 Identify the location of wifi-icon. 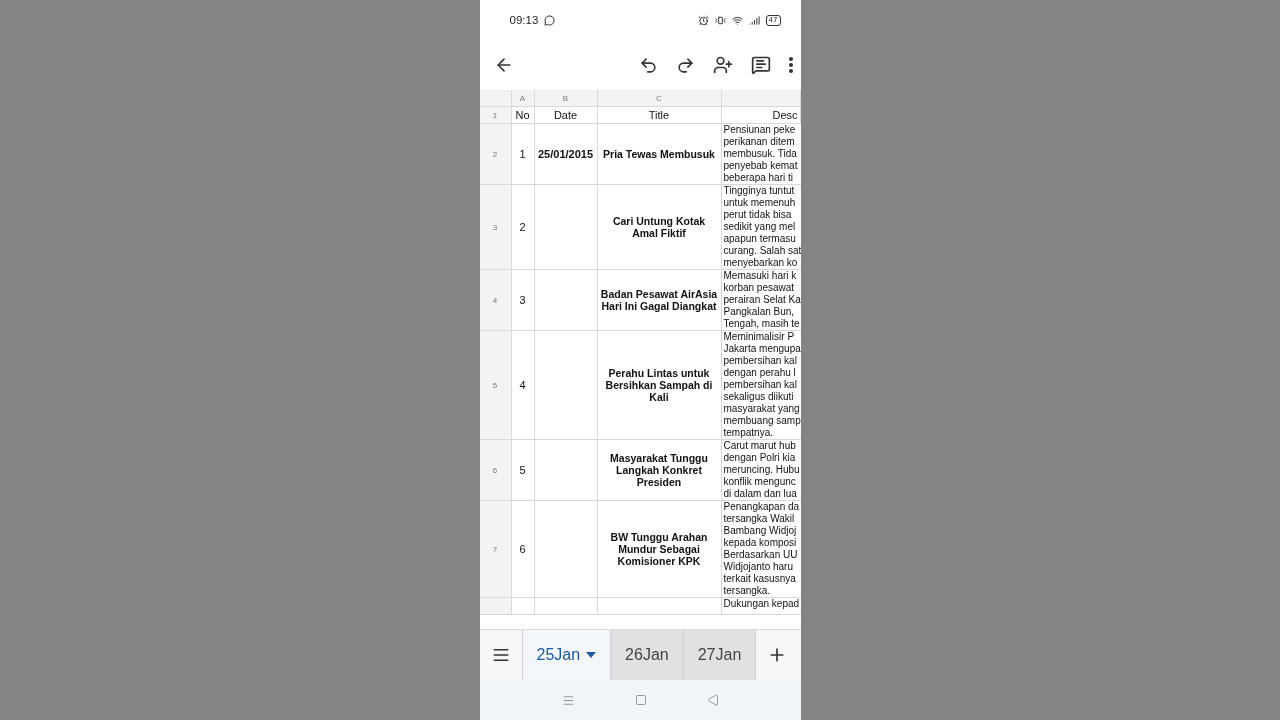
(737, 20).